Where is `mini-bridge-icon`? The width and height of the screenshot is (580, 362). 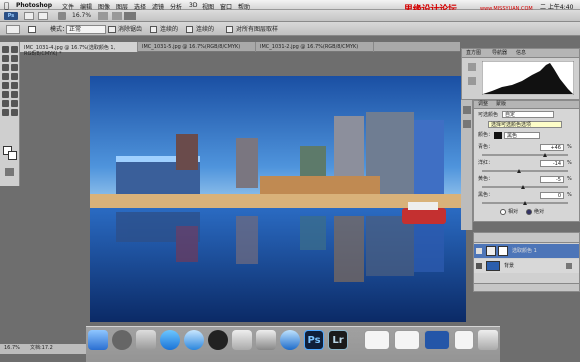
mini-bridge-icon is located at coordinates (43, 16).